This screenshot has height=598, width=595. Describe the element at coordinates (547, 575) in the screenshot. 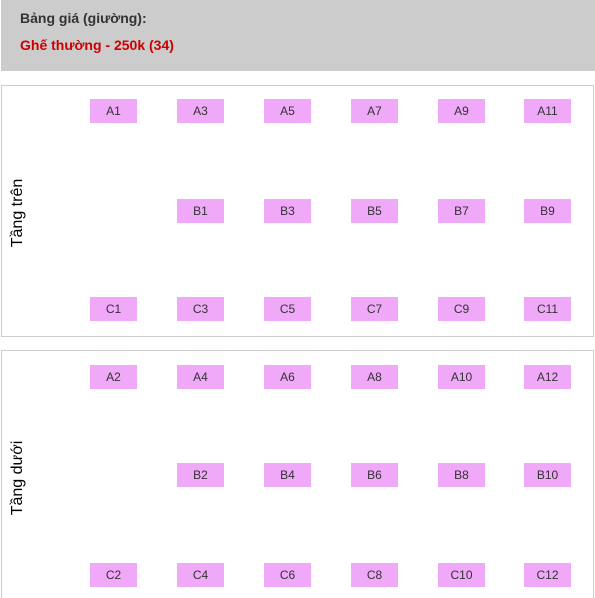

I see `seat-c12: C12` at that location.